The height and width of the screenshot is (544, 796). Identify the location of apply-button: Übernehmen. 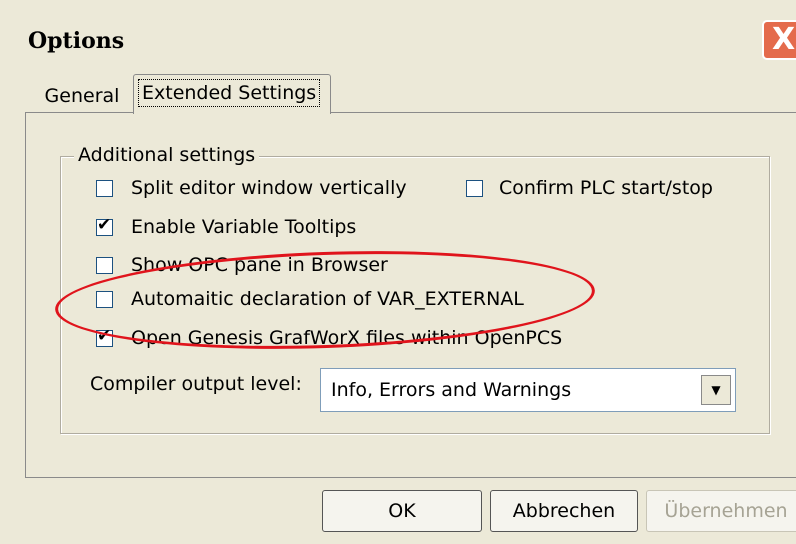
(721, 511).